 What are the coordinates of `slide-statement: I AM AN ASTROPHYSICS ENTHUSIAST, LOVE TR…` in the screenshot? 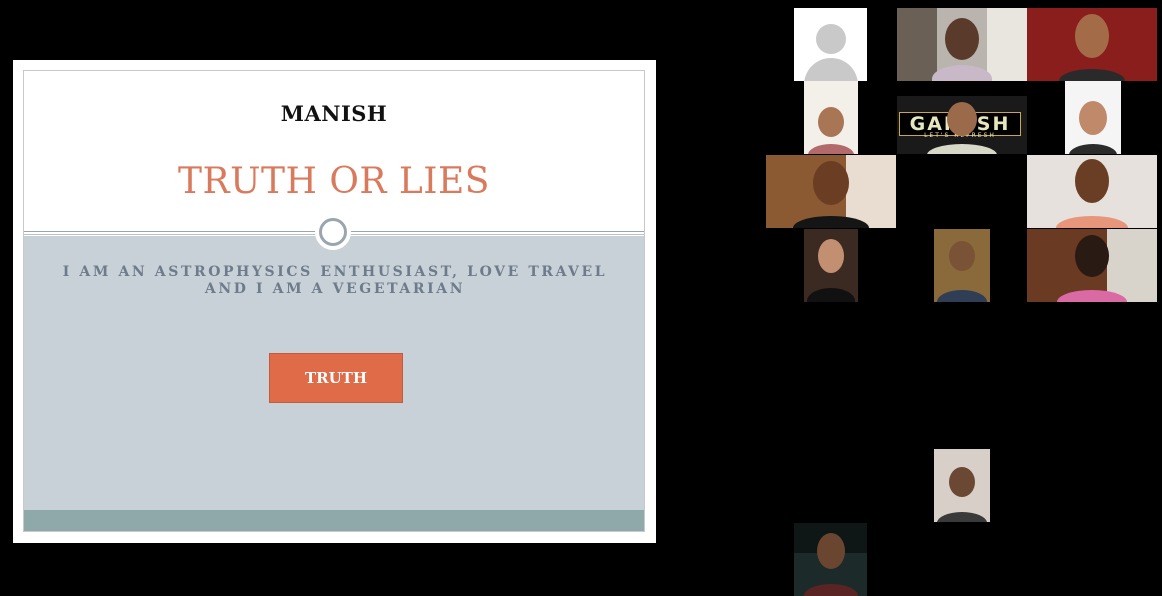 It's located at (335, 280).